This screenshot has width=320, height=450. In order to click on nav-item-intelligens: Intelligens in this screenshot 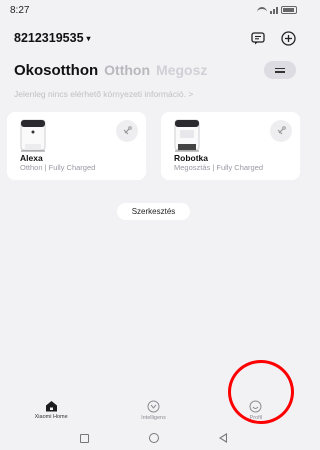, I will do `click(153, 410)`.